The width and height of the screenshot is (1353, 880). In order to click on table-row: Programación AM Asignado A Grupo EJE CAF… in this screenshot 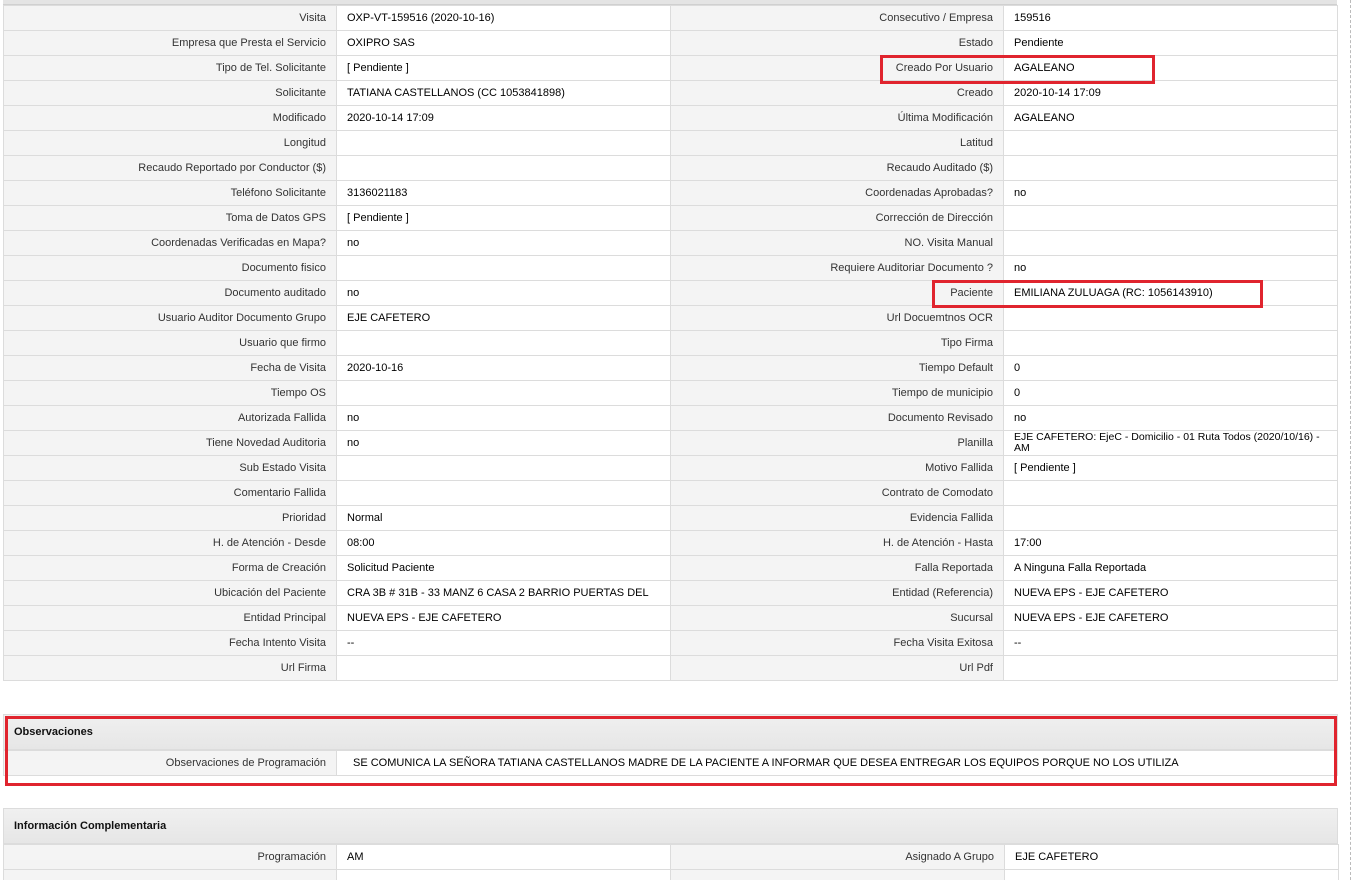, I will do `click(671, 857)`.